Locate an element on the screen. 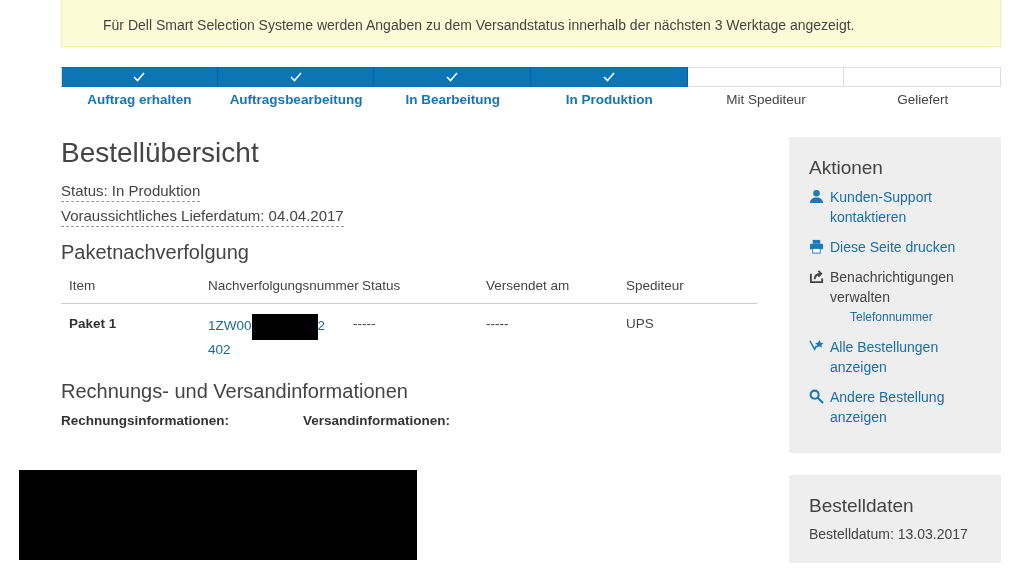 This screenshot has width=1022, height=584. panel-title: Aktionen is located at coordinates (846, 168).